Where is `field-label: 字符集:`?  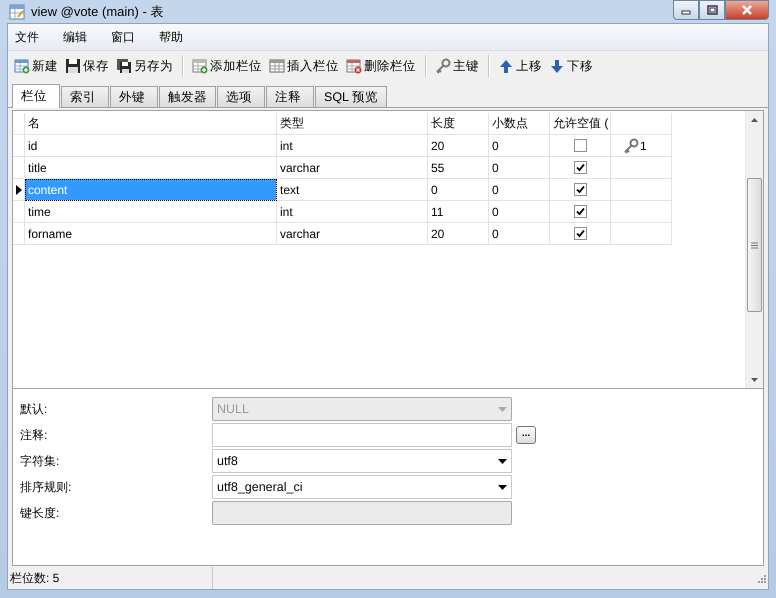
field-label: 字符集: is located at coordinates (40, 461).